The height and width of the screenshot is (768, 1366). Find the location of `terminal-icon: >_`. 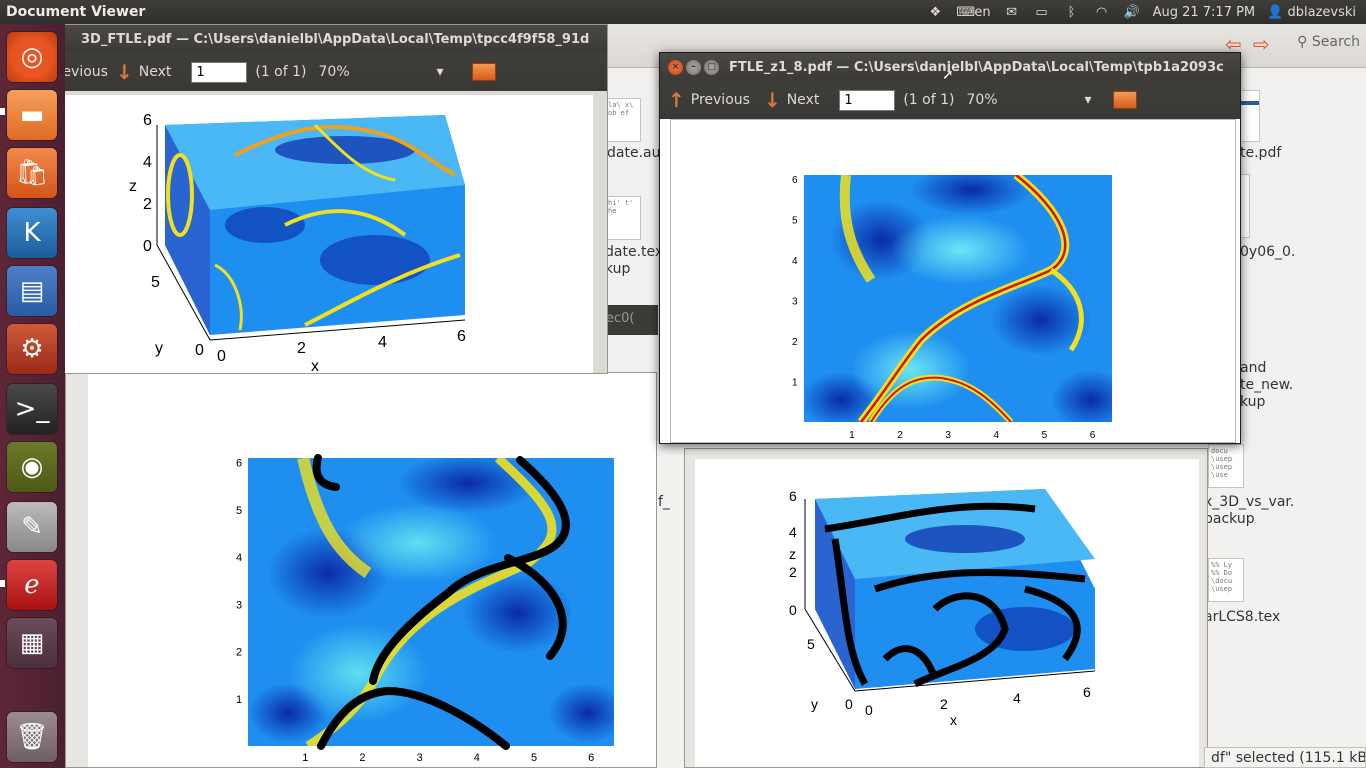

terminal-icon: >_ is located at coordinates (32, 409).